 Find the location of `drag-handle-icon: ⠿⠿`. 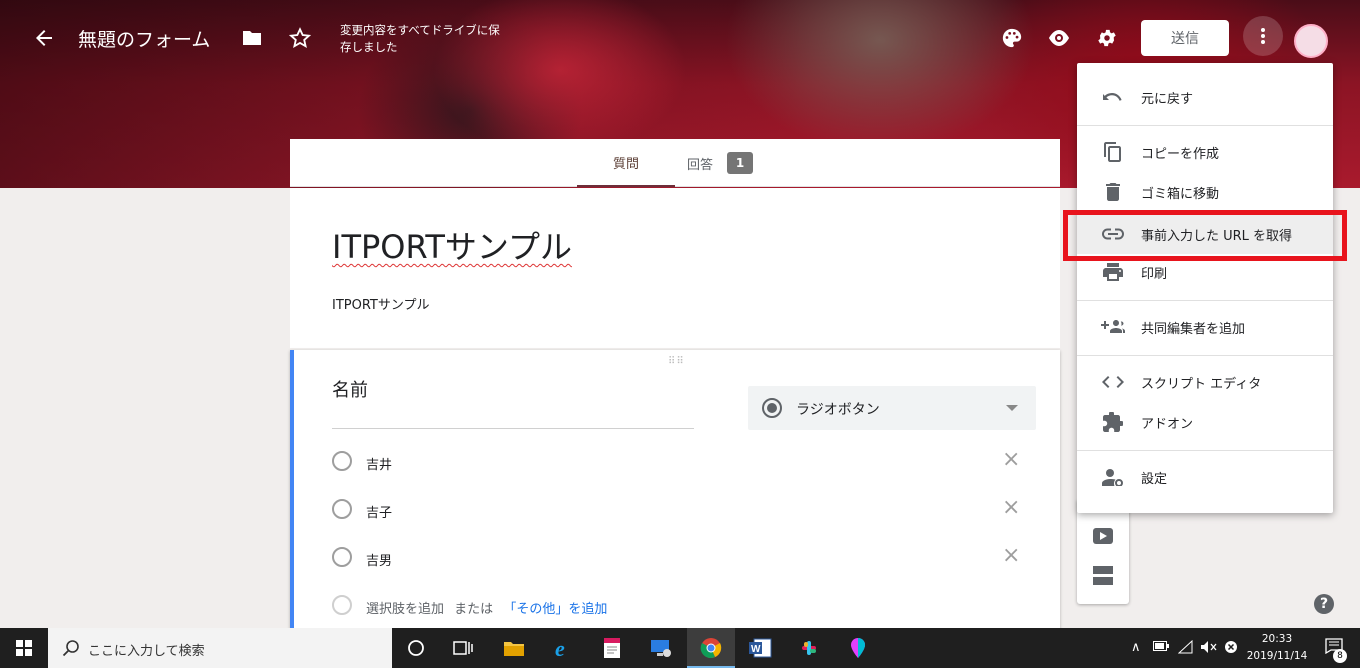

drag-handle-icon: ⠿⠿ is located at coordinates (676, 361).